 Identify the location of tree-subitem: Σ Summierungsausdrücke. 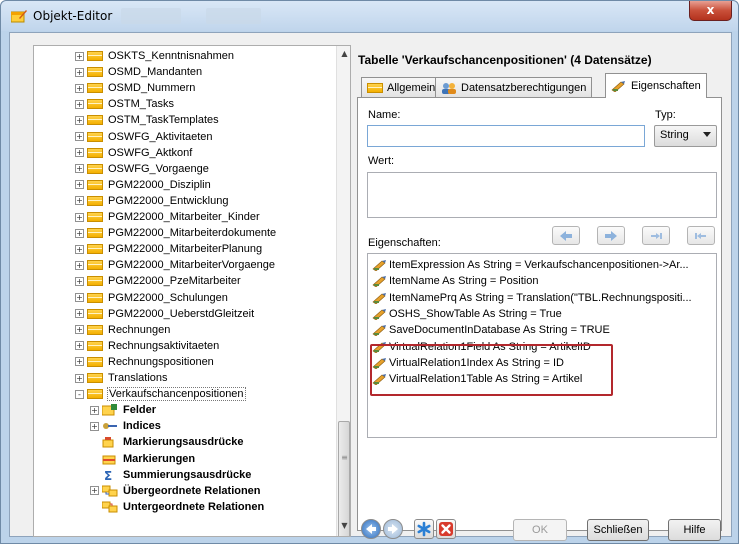
(171, 475).